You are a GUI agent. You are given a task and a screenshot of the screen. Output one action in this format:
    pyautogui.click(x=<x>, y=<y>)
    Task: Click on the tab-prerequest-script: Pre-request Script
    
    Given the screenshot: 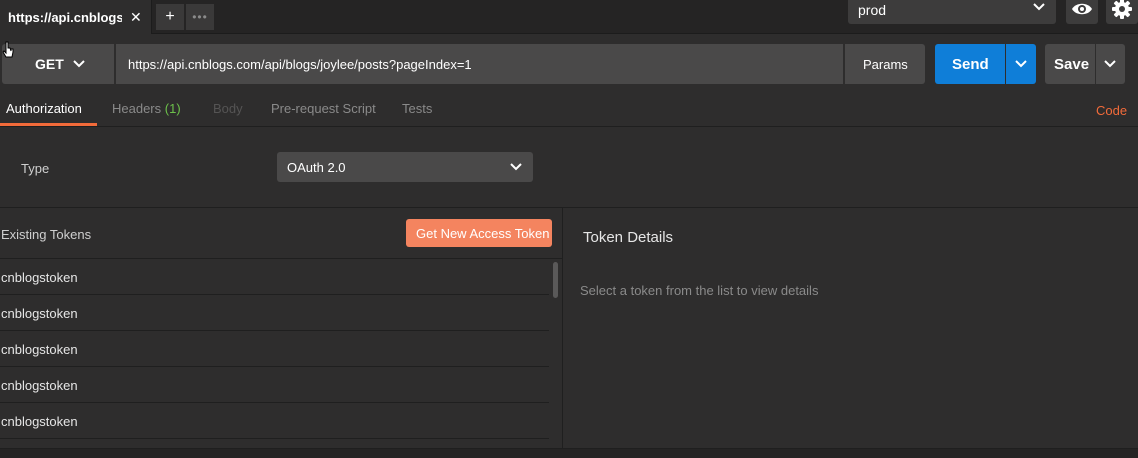 What is the action you would take?
    pyautogui.click(x=323, y=108)
    